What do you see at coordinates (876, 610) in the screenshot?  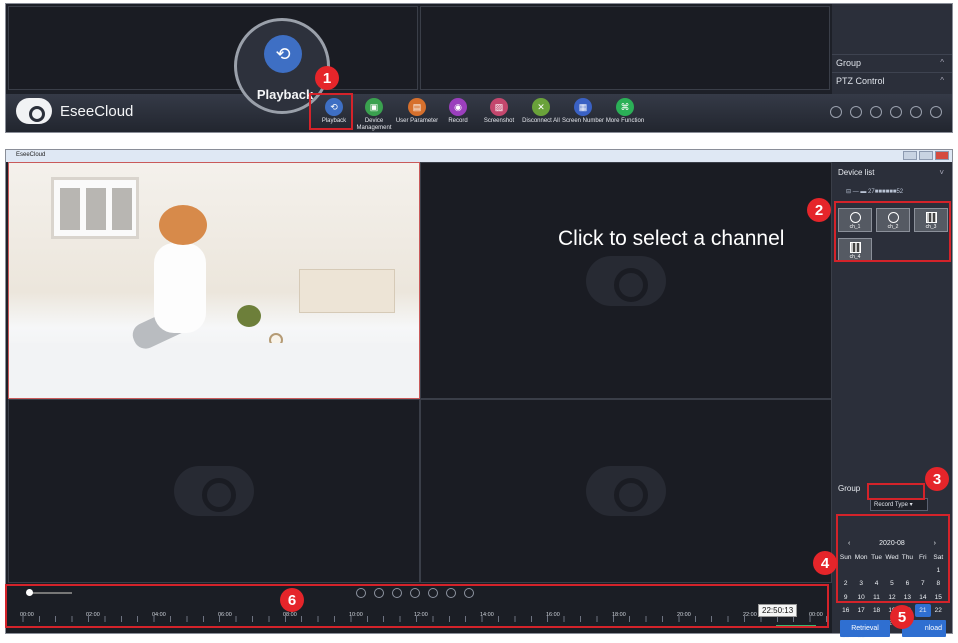 I see `day: 18` at bounding box center [876, 610].